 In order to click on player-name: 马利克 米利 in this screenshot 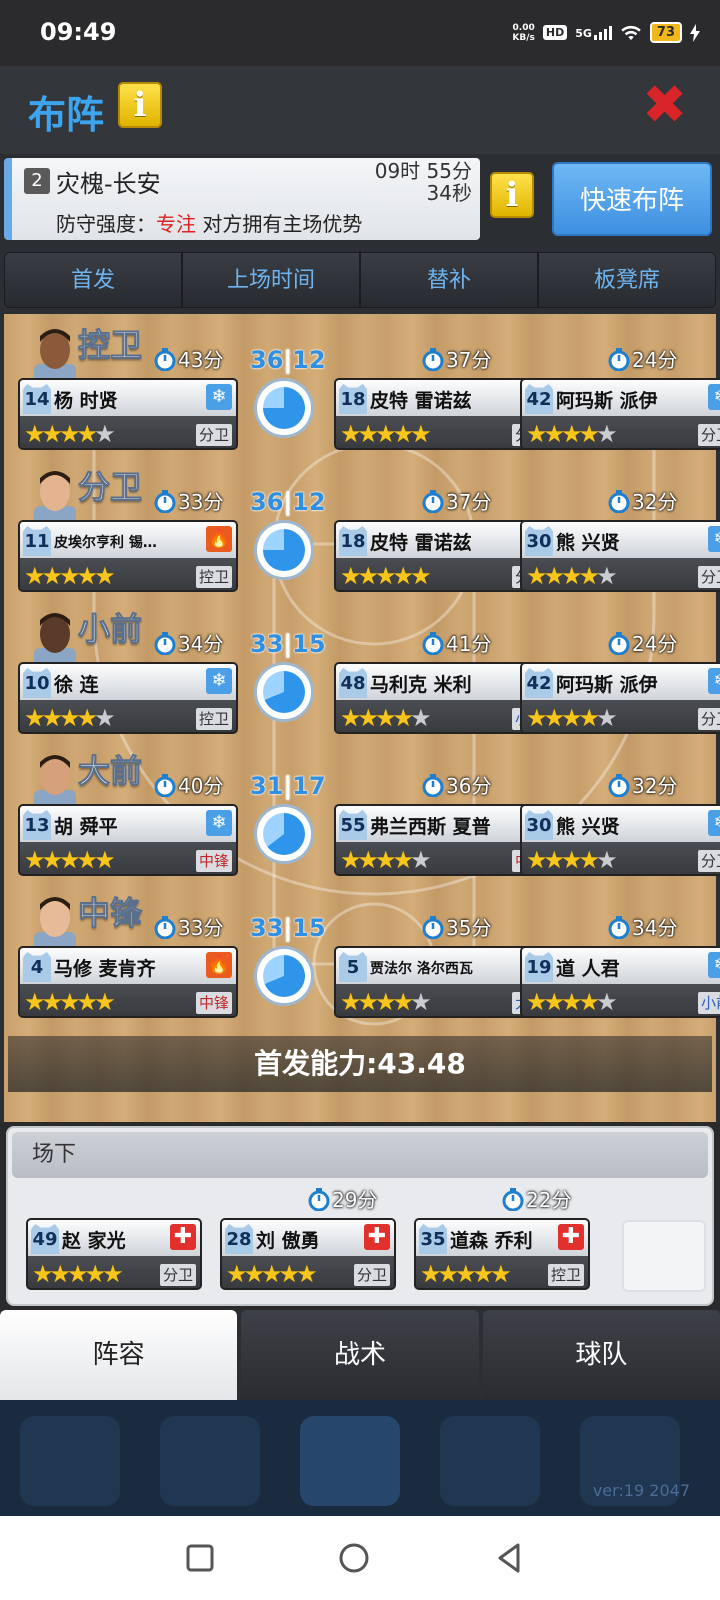, I will do `click(421, 685)`.